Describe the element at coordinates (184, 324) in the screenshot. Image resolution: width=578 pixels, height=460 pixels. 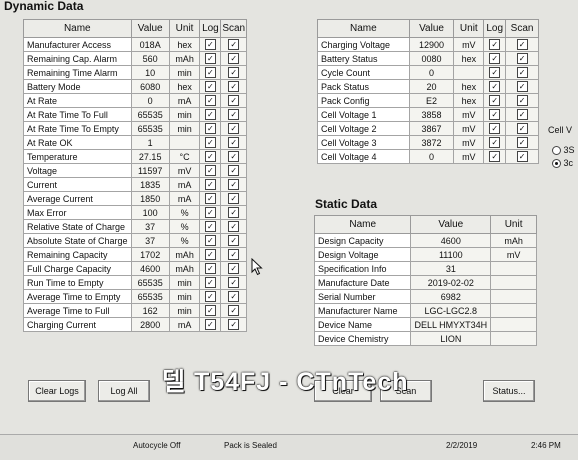
I see `cell-unit: mA` at that location.